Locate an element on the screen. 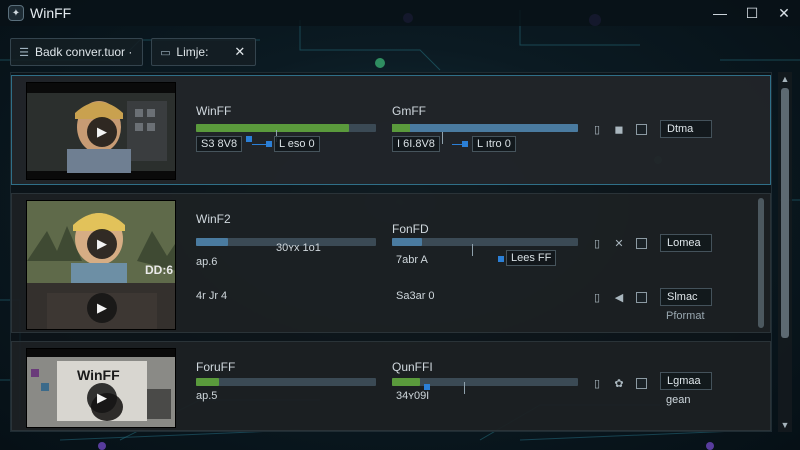 This screenshot has width=800, height=450. video-thumbnail: ▶ is located at coordinates (101, 131).